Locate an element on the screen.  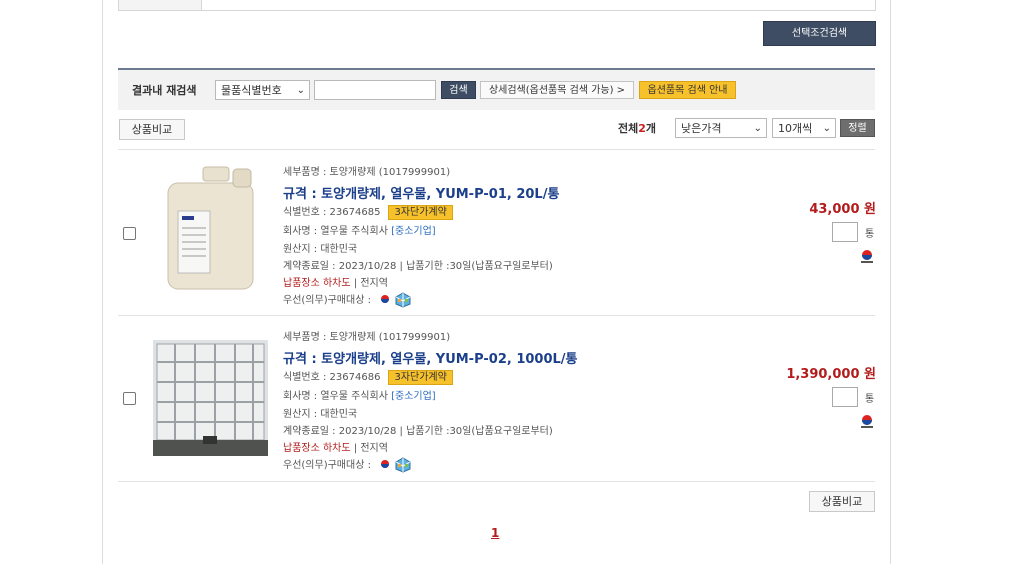
research-label: 결과내 재검색 is located at coordinates (164, 90).